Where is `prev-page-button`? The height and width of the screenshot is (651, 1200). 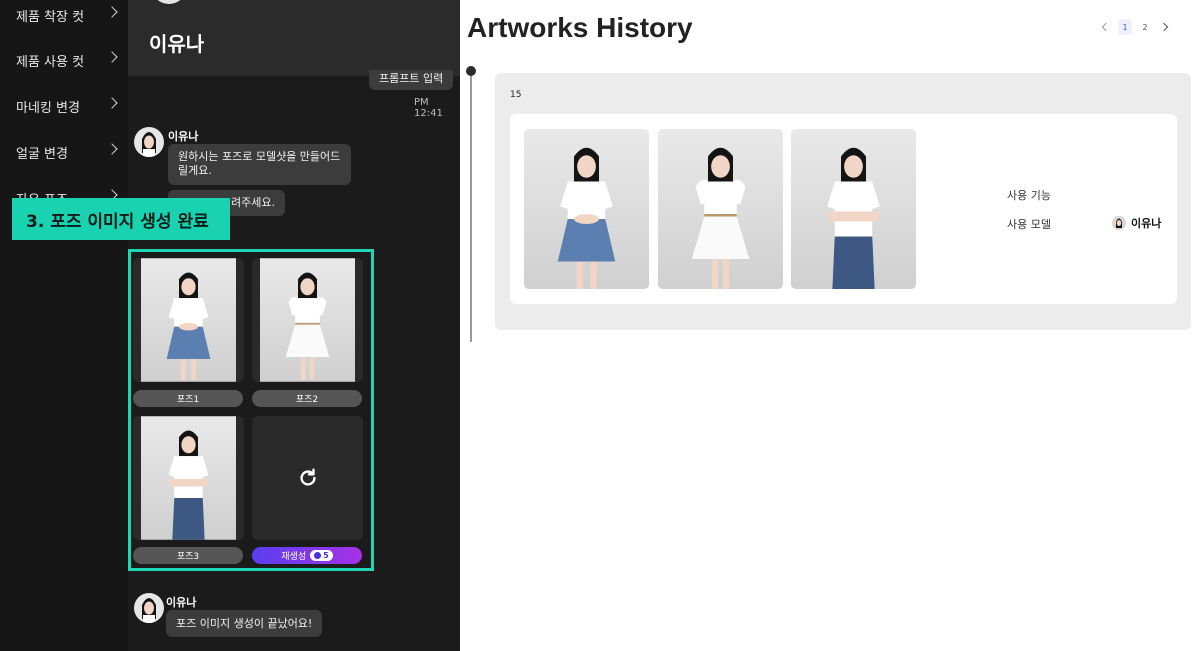
prev-page-button is located at coordinates (1106, 27).